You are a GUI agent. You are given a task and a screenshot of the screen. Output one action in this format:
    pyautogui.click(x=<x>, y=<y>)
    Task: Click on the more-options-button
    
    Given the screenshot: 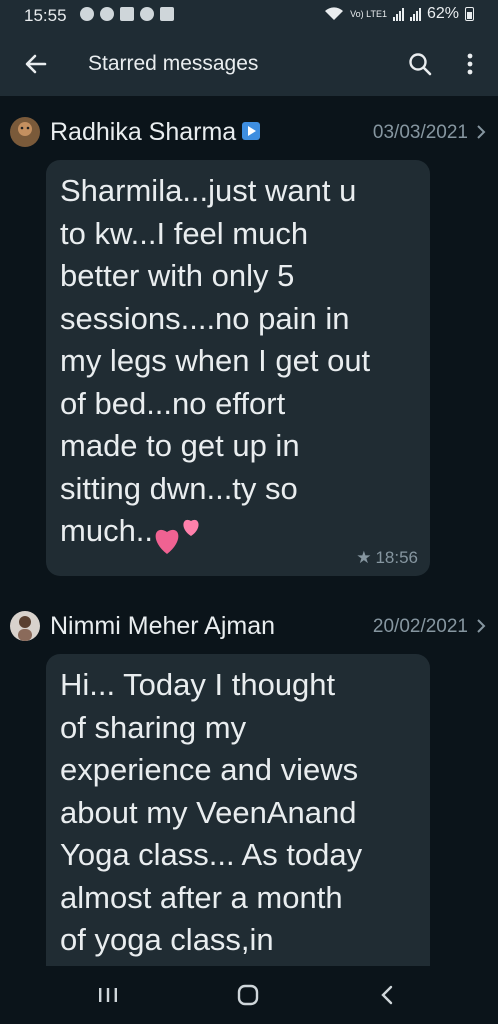 What is the action you would take?
    pyautogui.click(x=470, y=64)
    